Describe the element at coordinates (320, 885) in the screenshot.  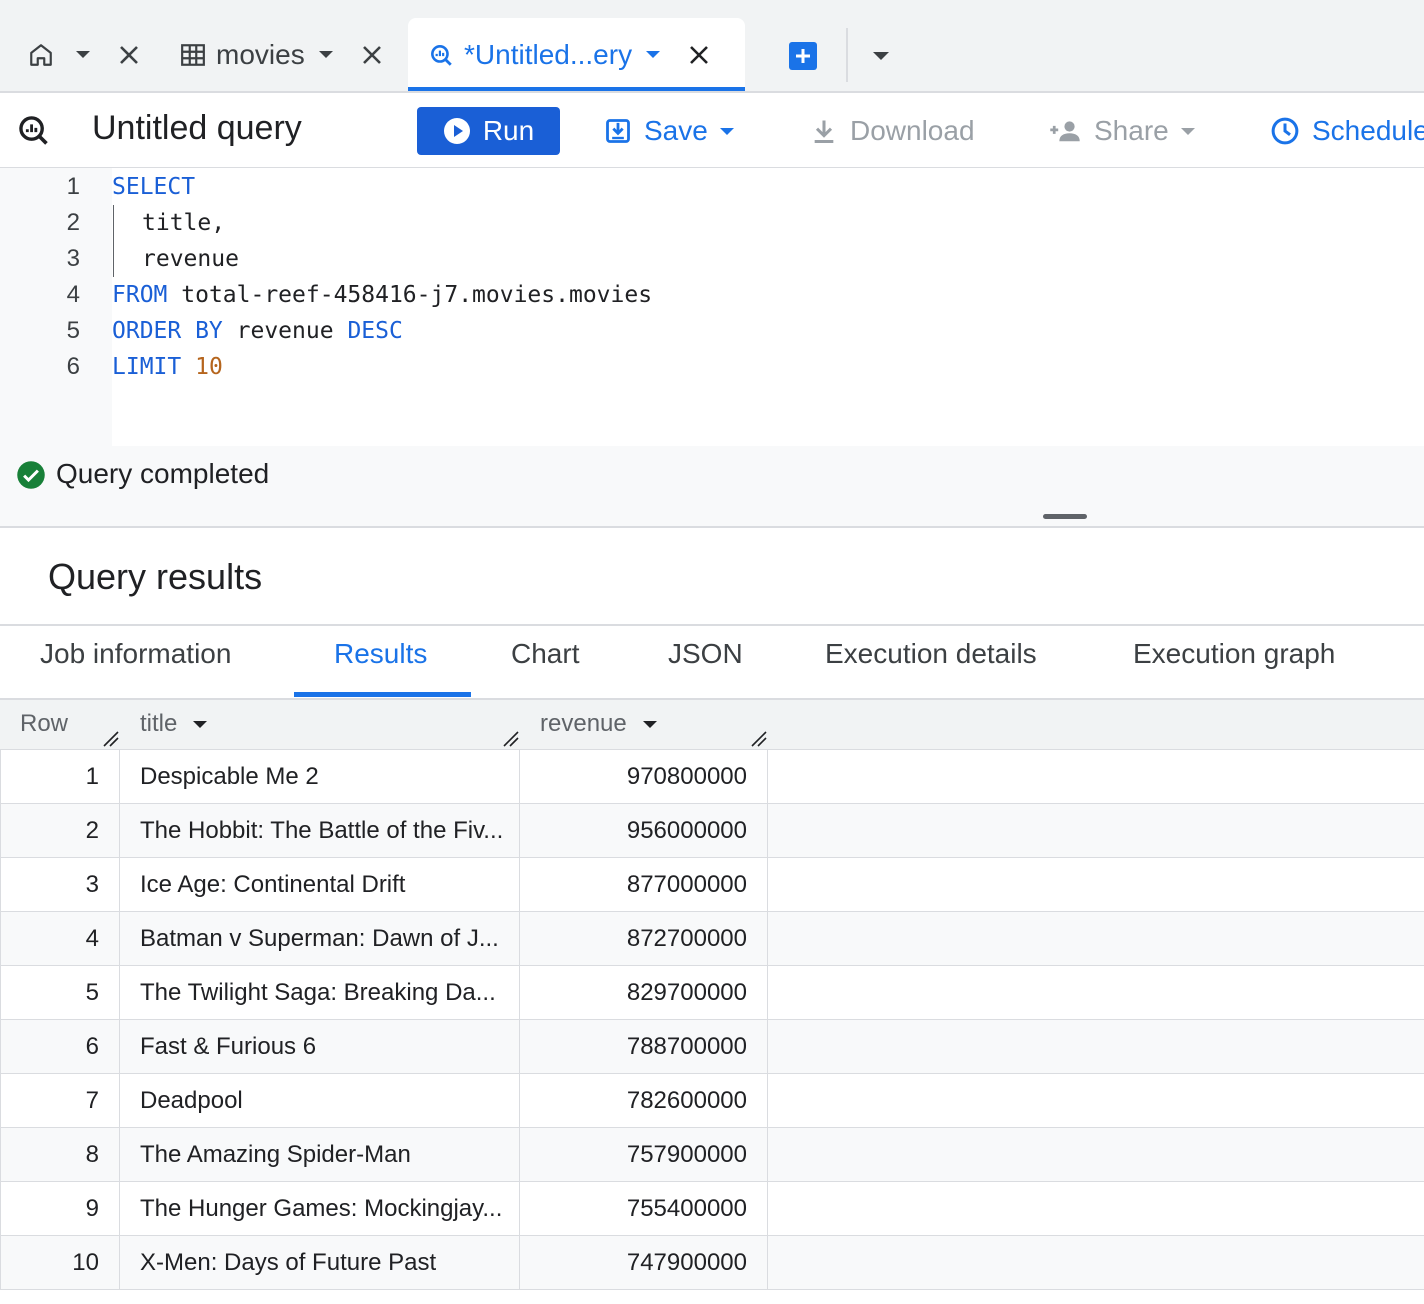
I see `title-cell: Ice Age: Continental Drift` at that location.